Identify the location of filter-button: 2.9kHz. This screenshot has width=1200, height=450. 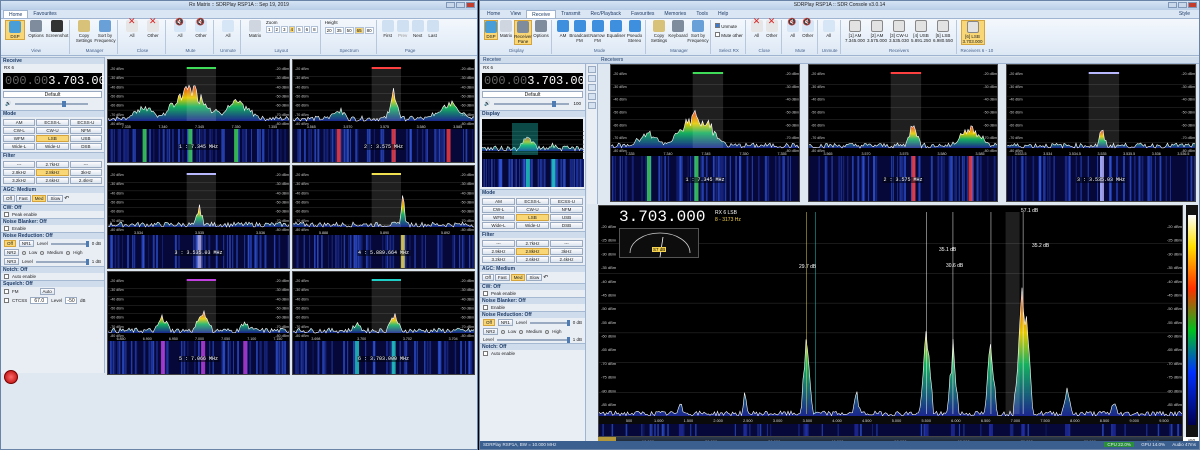
(498, 251).